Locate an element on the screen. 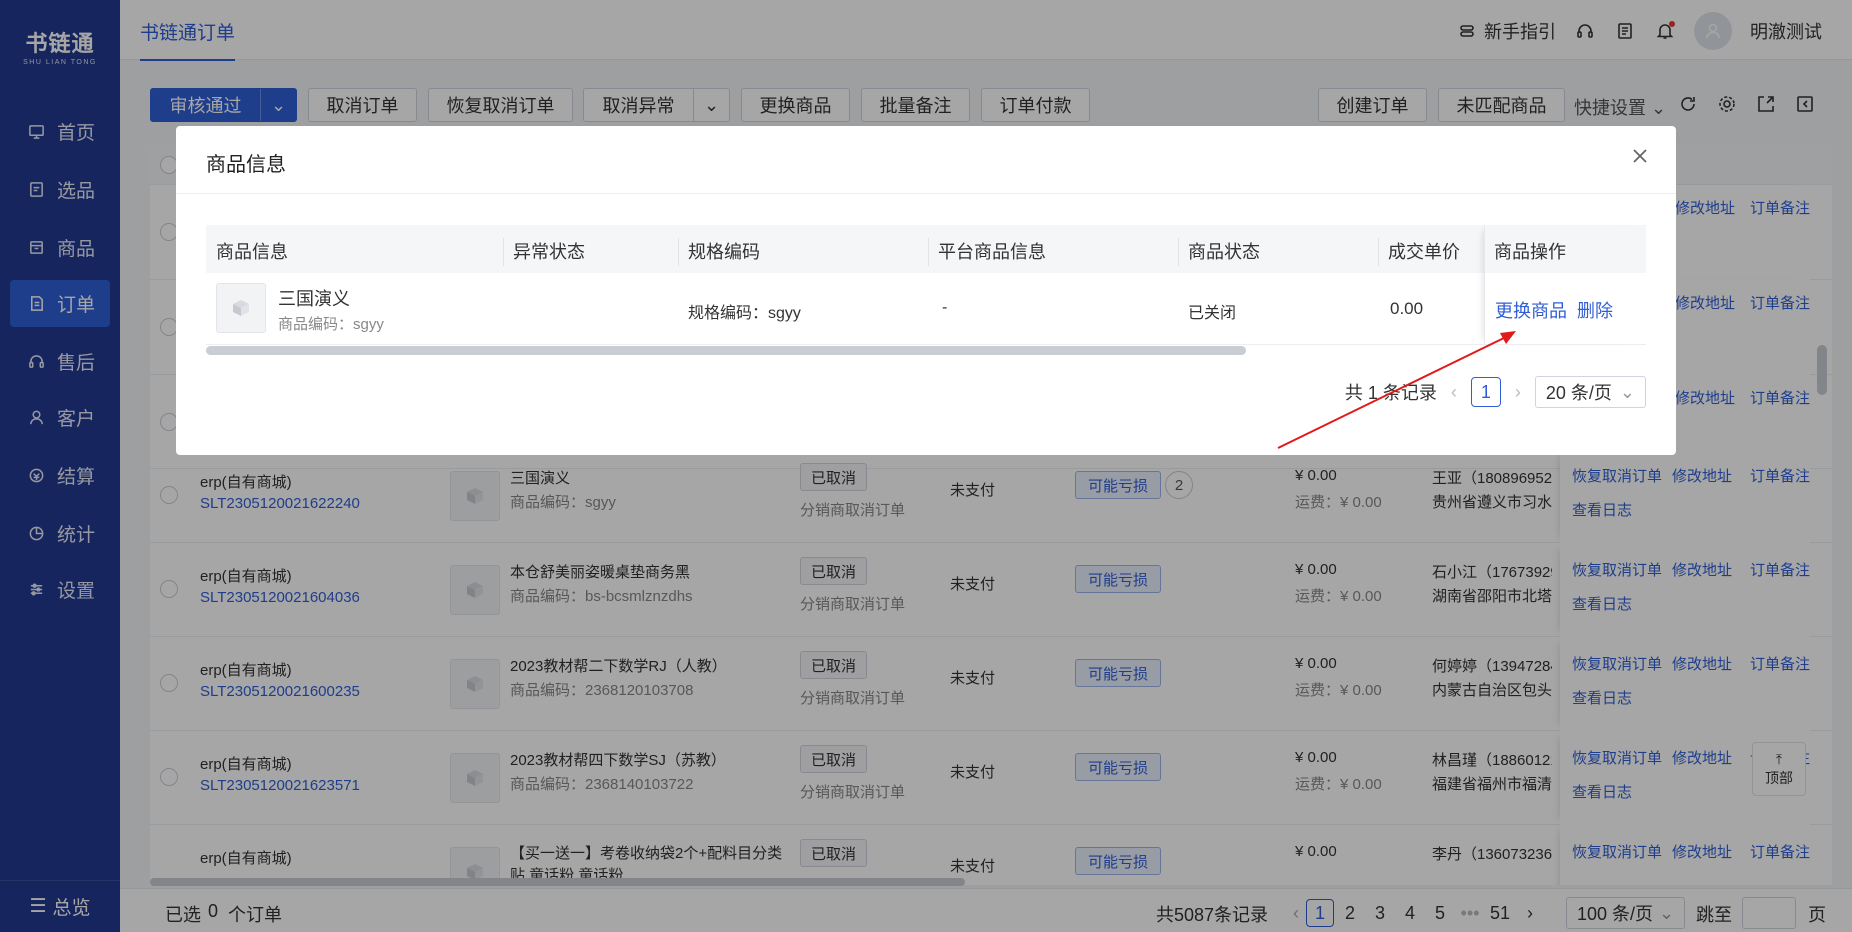 This screenshot has width=1852, height=932. product-name: 三国演义 is located at coordinates (314, 299).